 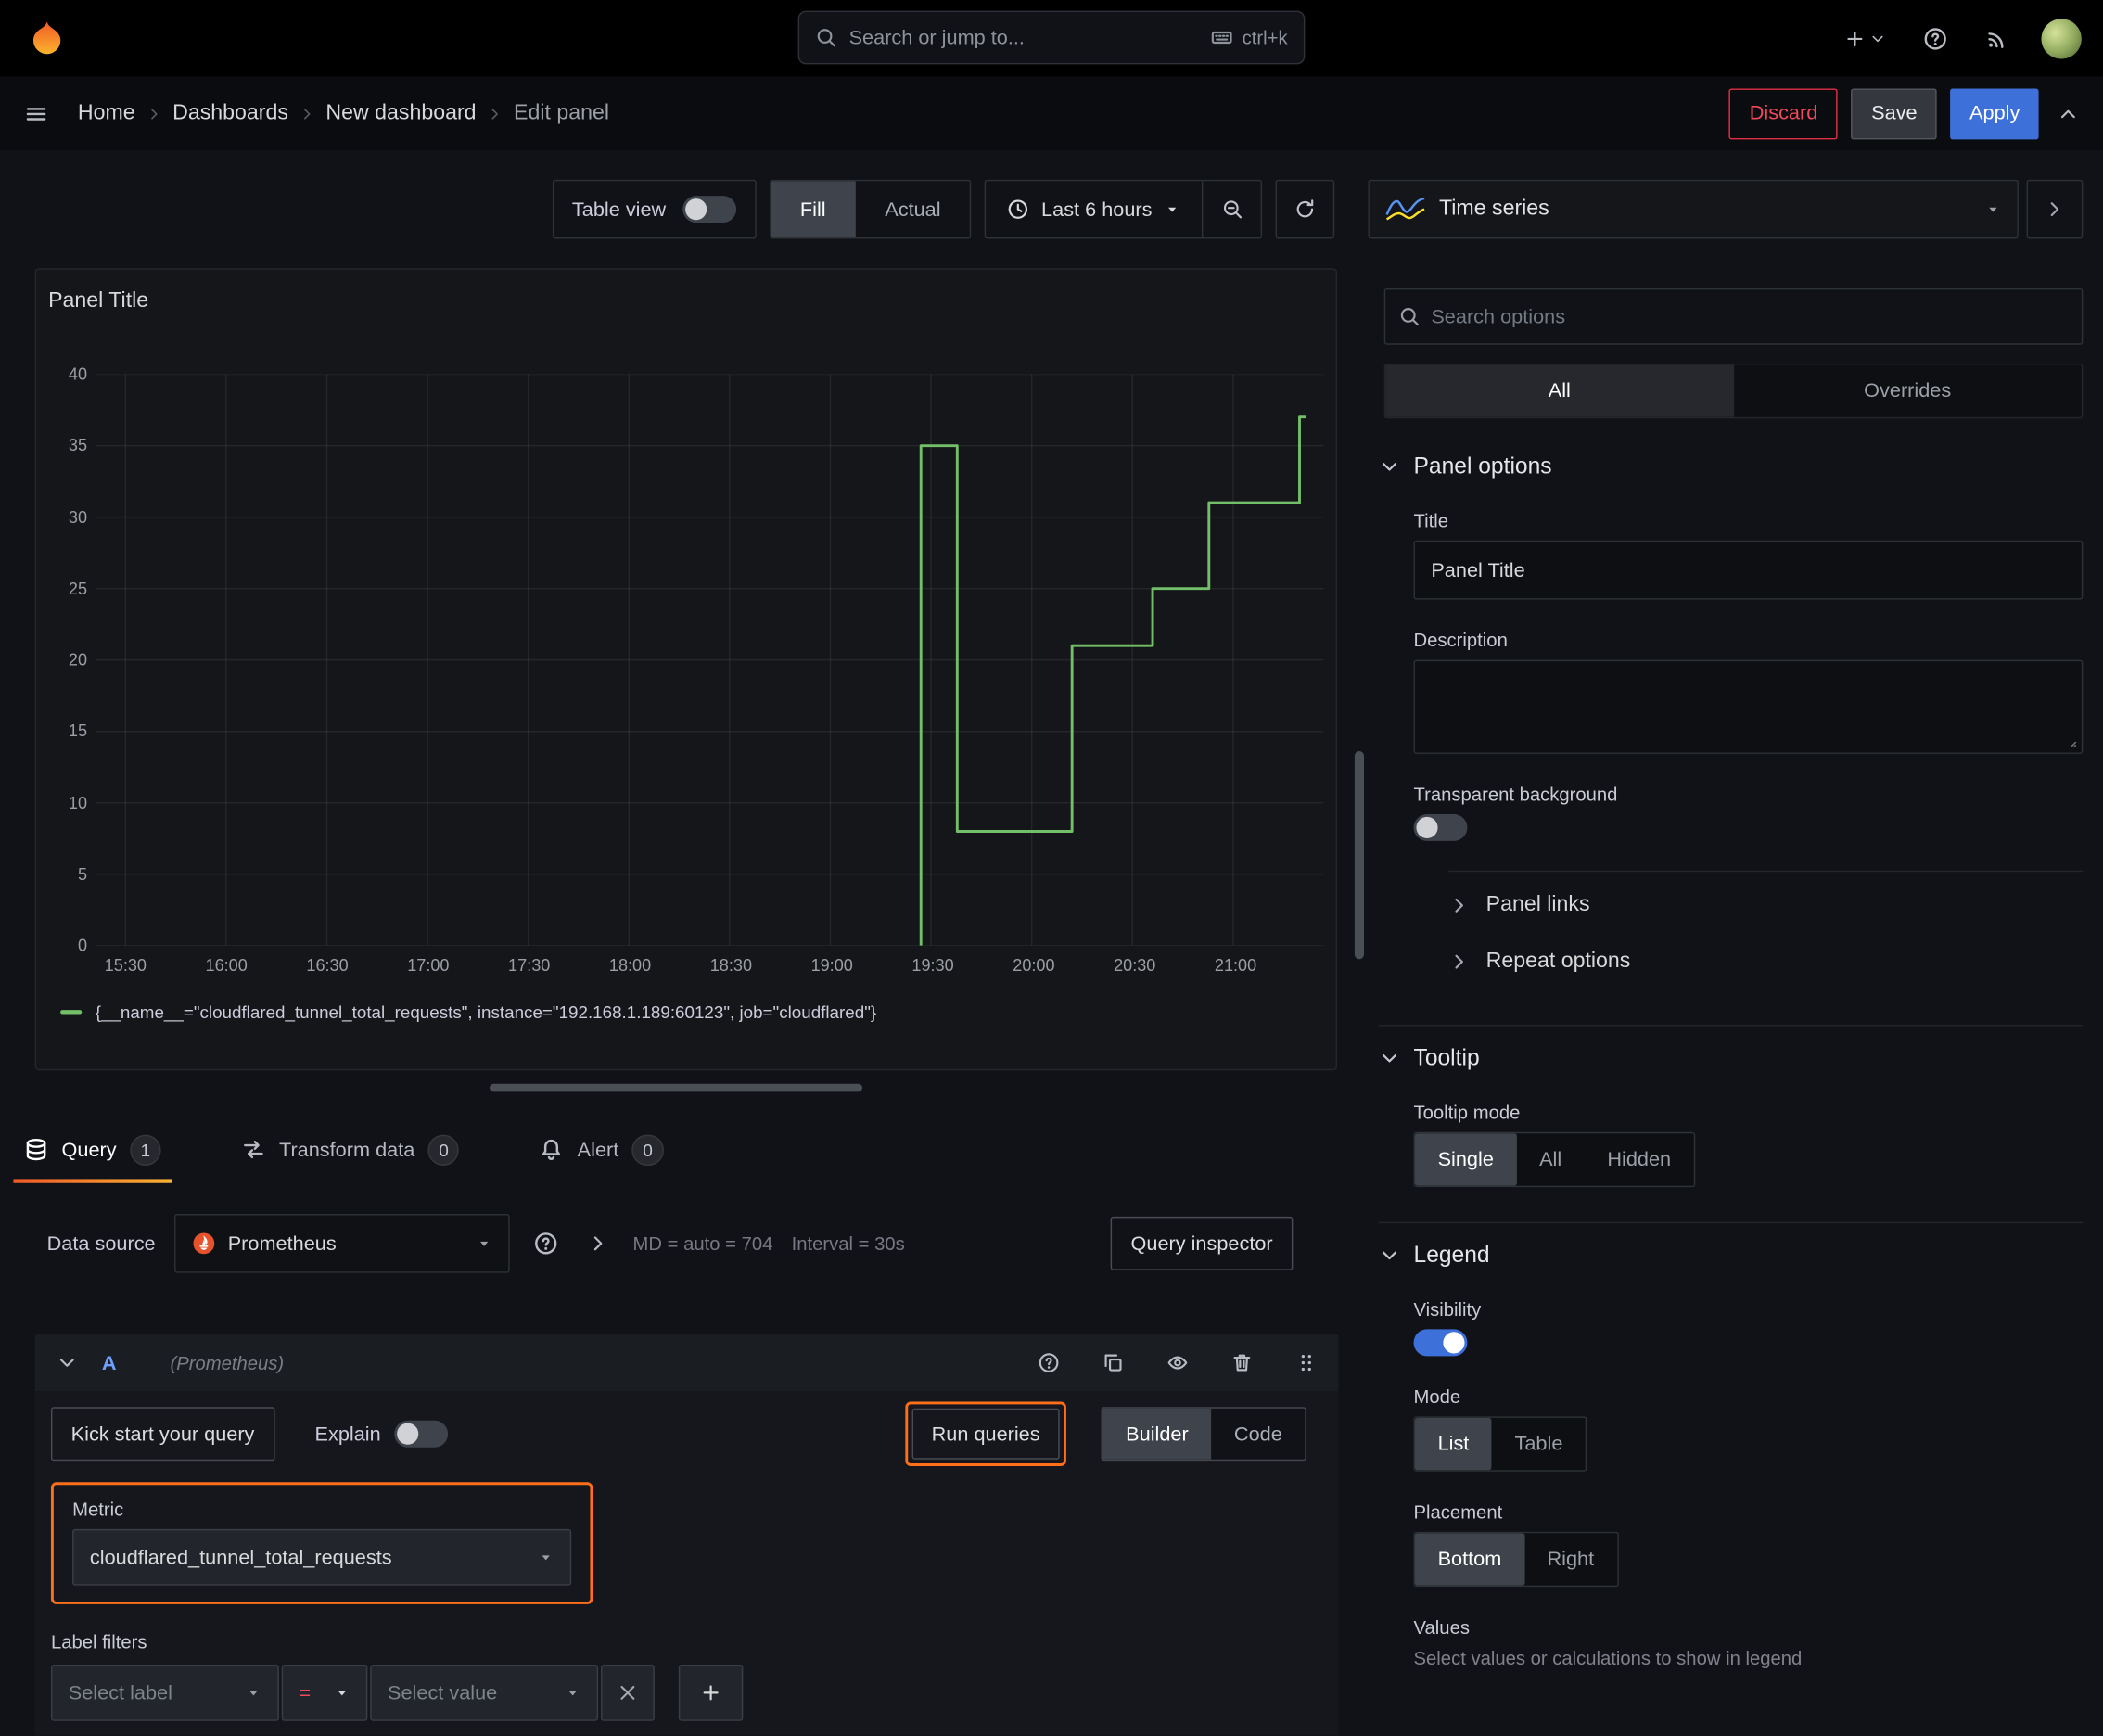 I want to click on panel-title-input, so click(x=1748, y=570).